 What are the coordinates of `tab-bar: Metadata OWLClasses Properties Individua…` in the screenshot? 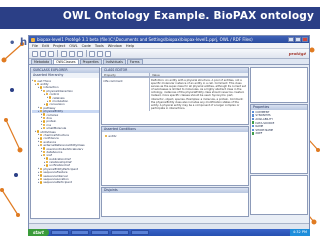 It's located at (169, 62).